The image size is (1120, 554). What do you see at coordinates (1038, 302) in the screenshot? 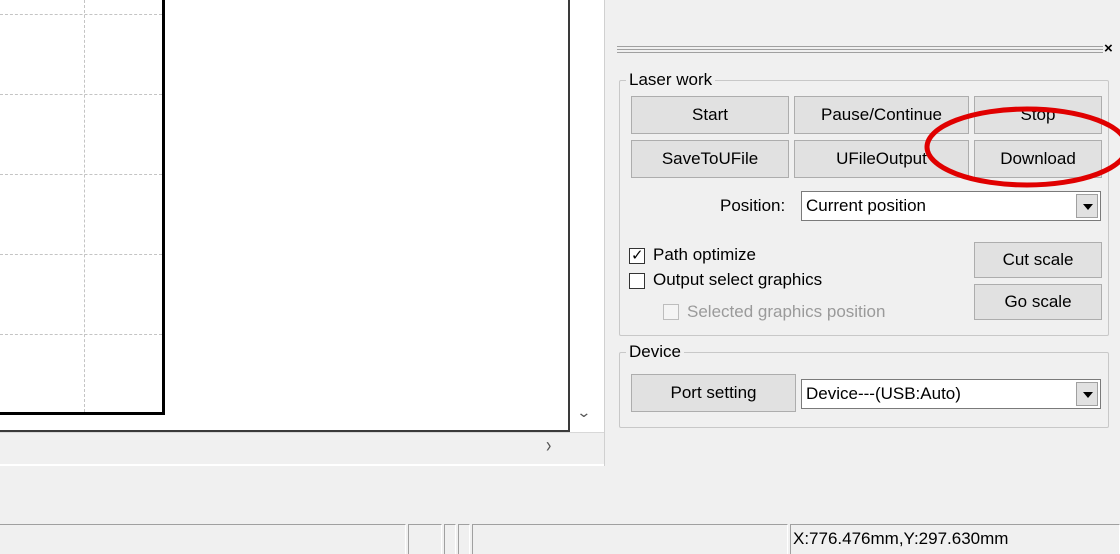
I see `go-scale-button: Go scale` at bounding box center [1038, 302].